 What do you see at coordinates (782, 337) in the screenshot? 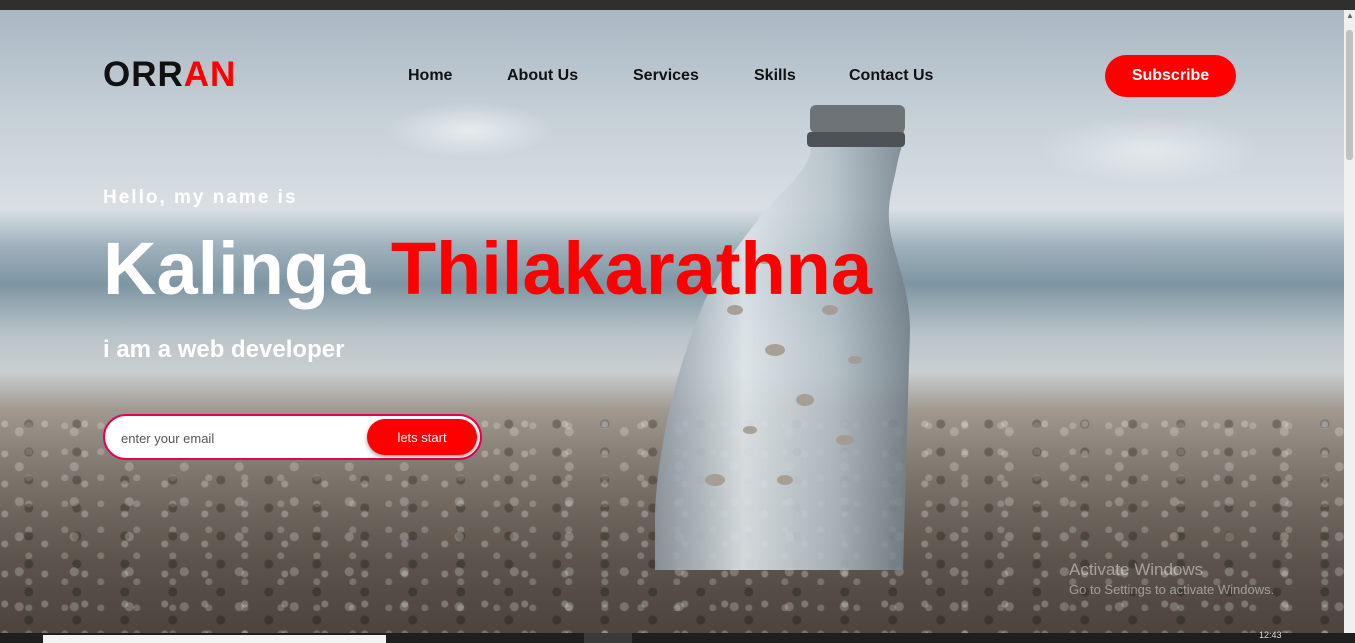
I see `bottle-image` at bounding box center [782, 337].